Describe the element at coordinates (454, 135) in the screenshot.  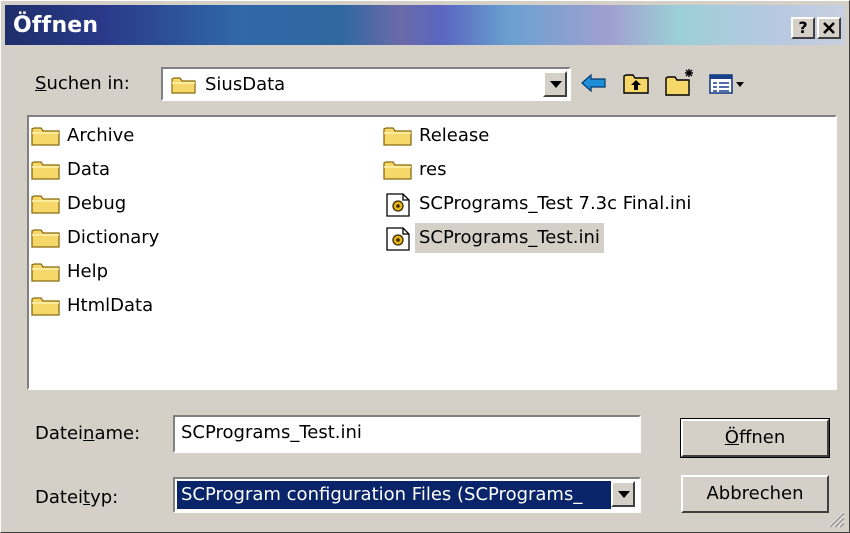
I see `item-name: Release` at that location.